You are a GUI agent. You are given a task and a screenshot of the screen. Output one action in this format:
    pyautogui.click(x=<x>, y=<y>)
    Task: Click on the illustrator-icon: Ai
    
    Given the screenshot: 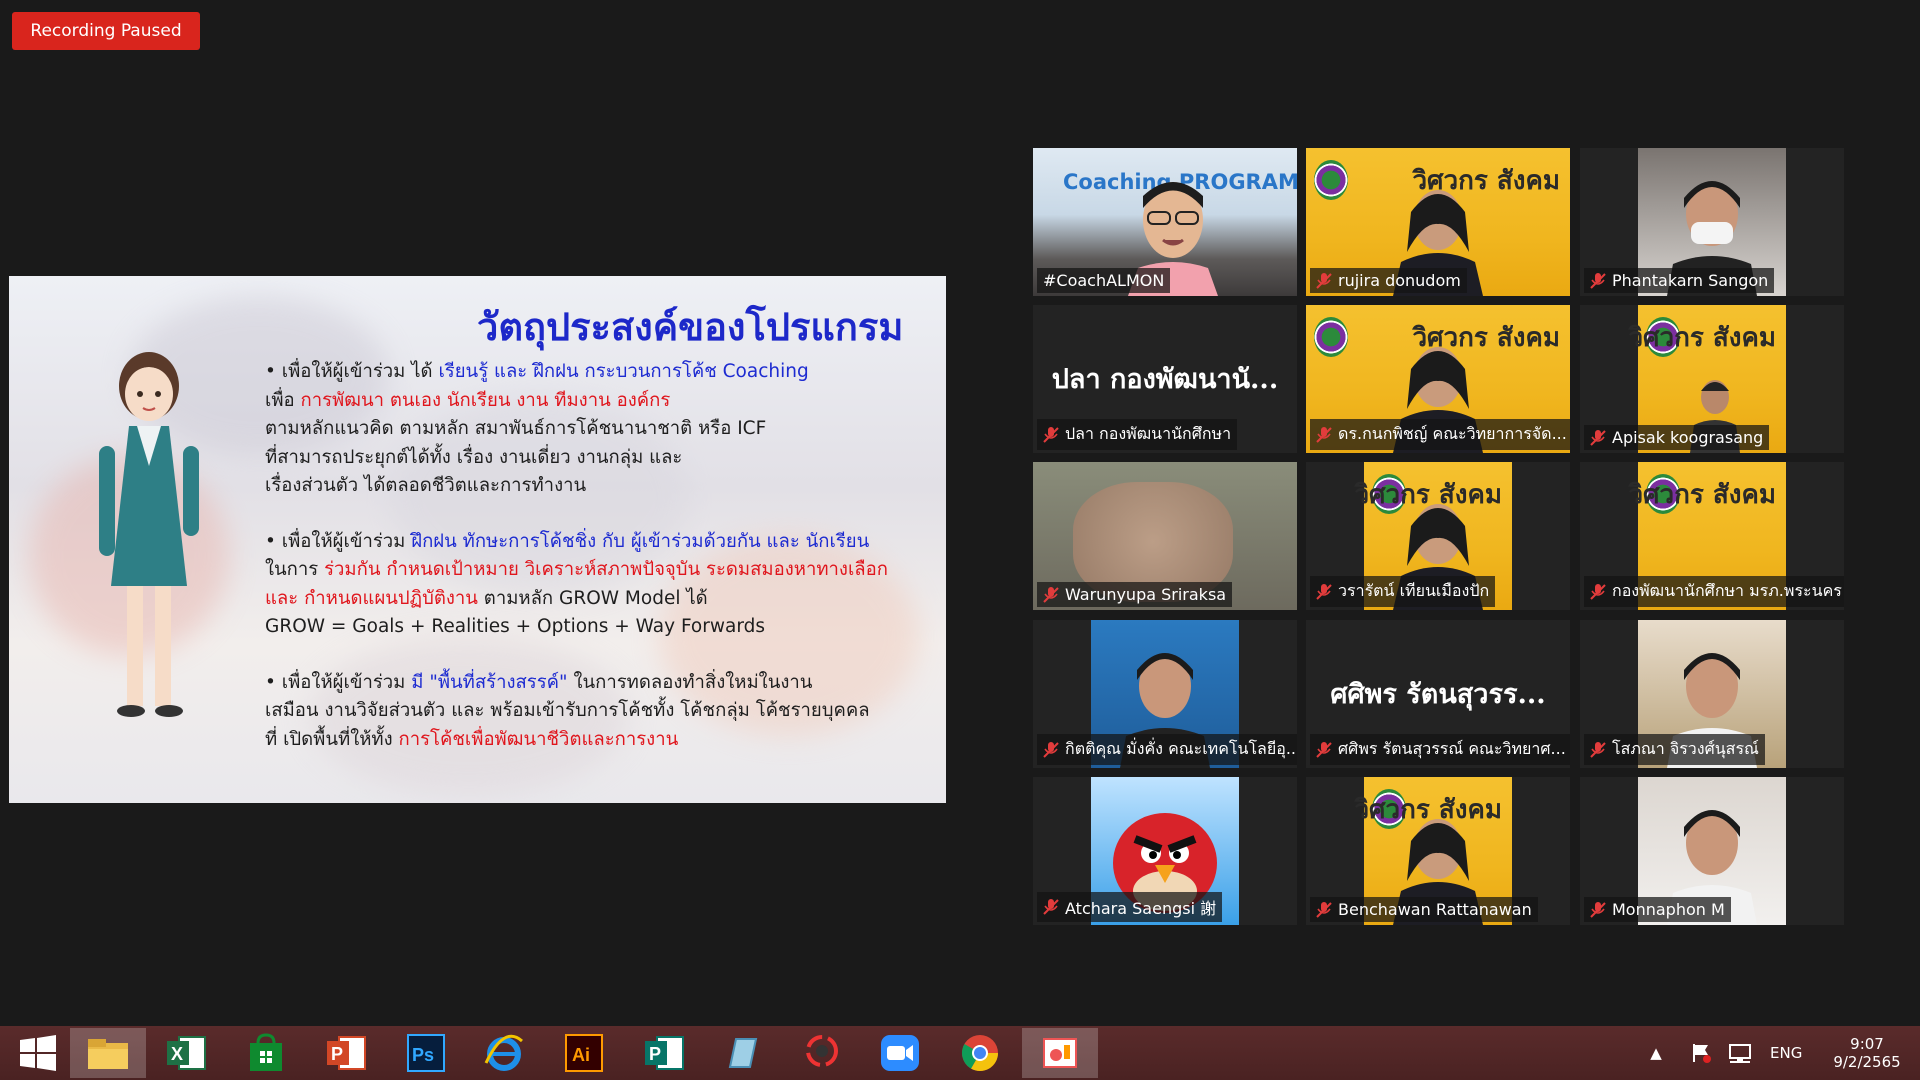 What is the action you would take?
    pyautogui.click(x=584, y=1053)
    